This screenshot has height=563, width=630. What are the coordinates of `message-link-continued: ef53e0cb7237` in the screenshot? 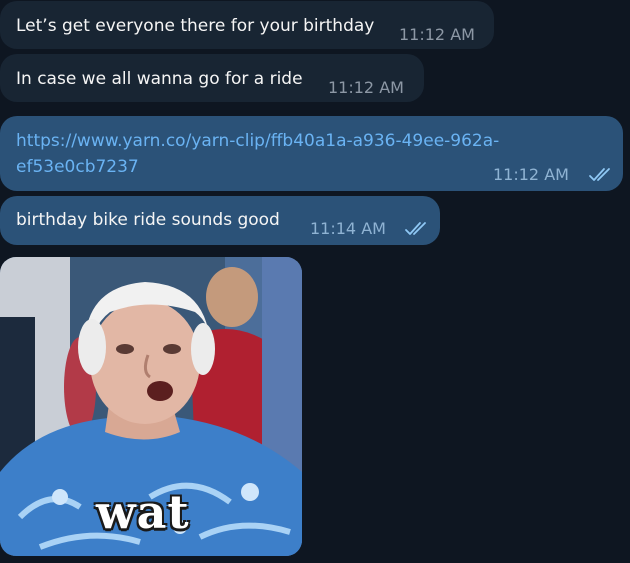 It's located at (77, 167).